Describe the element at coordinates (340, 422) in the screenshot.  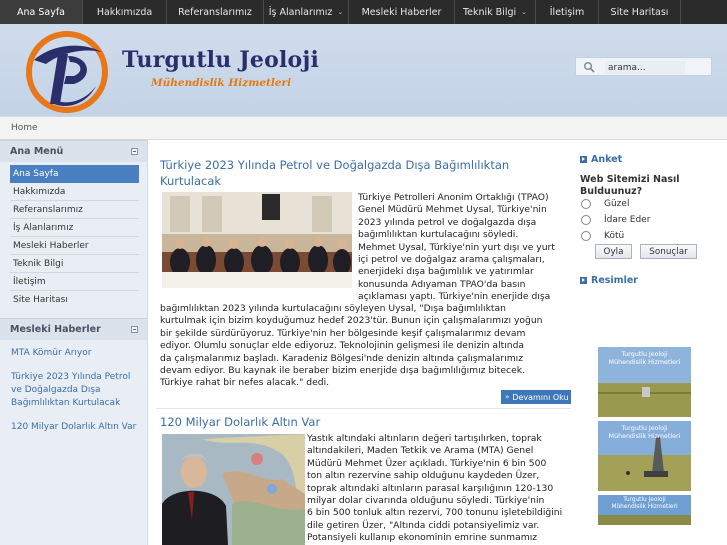
I see `article-title: 120 Milyar Dolarlık Altın Var` at that location.